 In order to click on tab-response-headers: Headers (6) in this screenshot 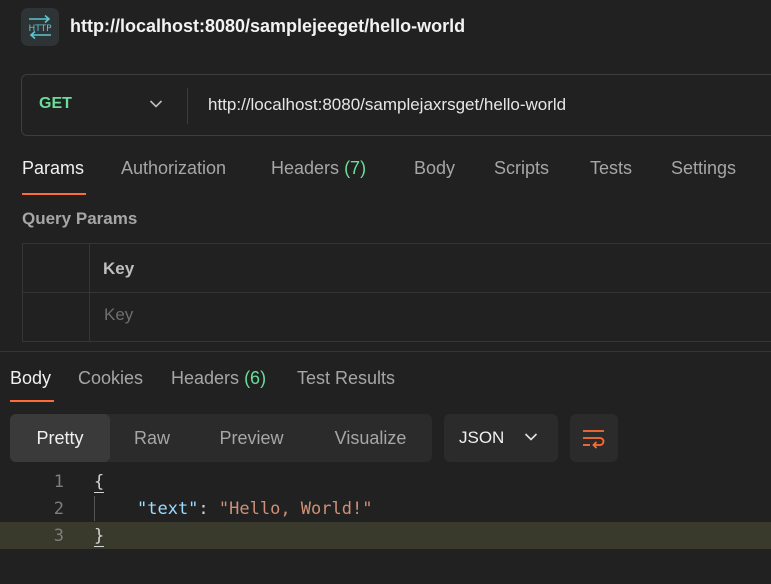, I will do `click(218, 378)`.